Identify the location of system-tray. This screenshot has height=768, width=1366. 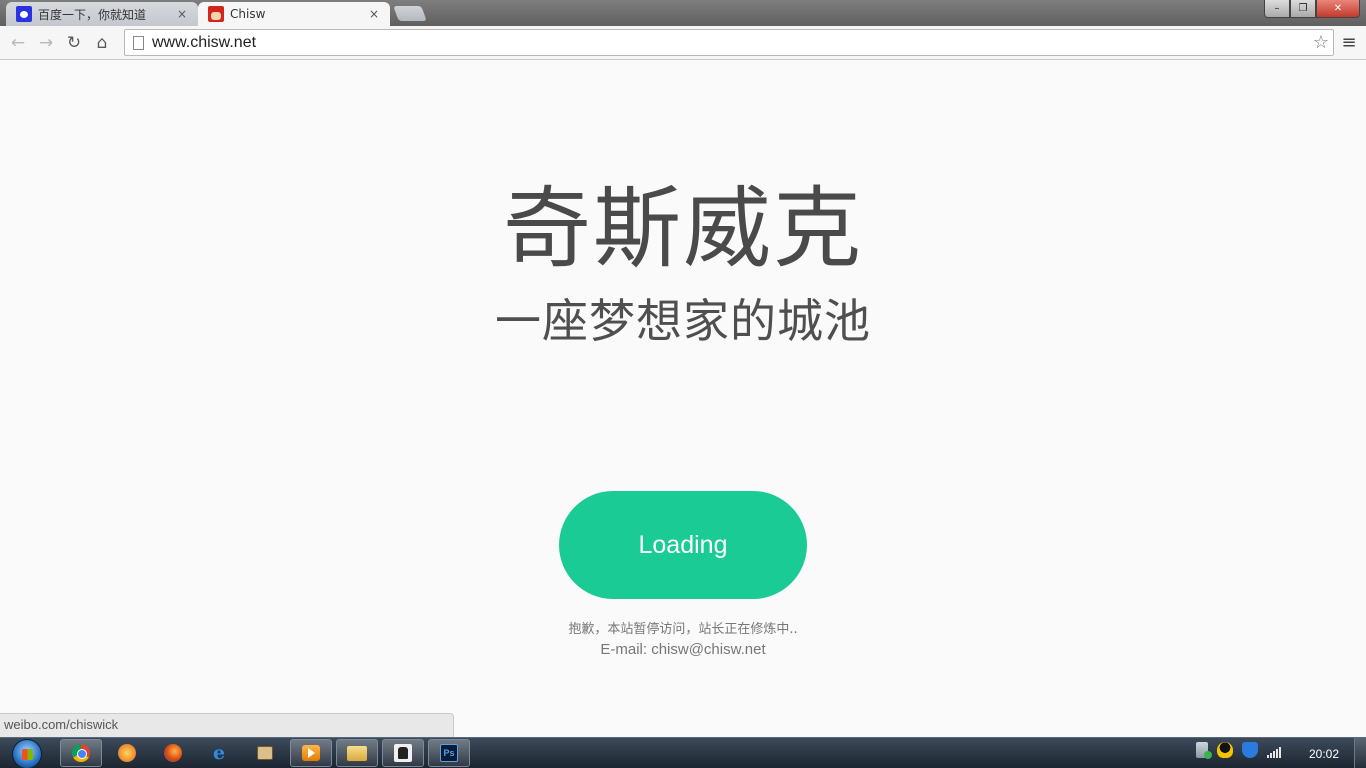
(1239, 750).